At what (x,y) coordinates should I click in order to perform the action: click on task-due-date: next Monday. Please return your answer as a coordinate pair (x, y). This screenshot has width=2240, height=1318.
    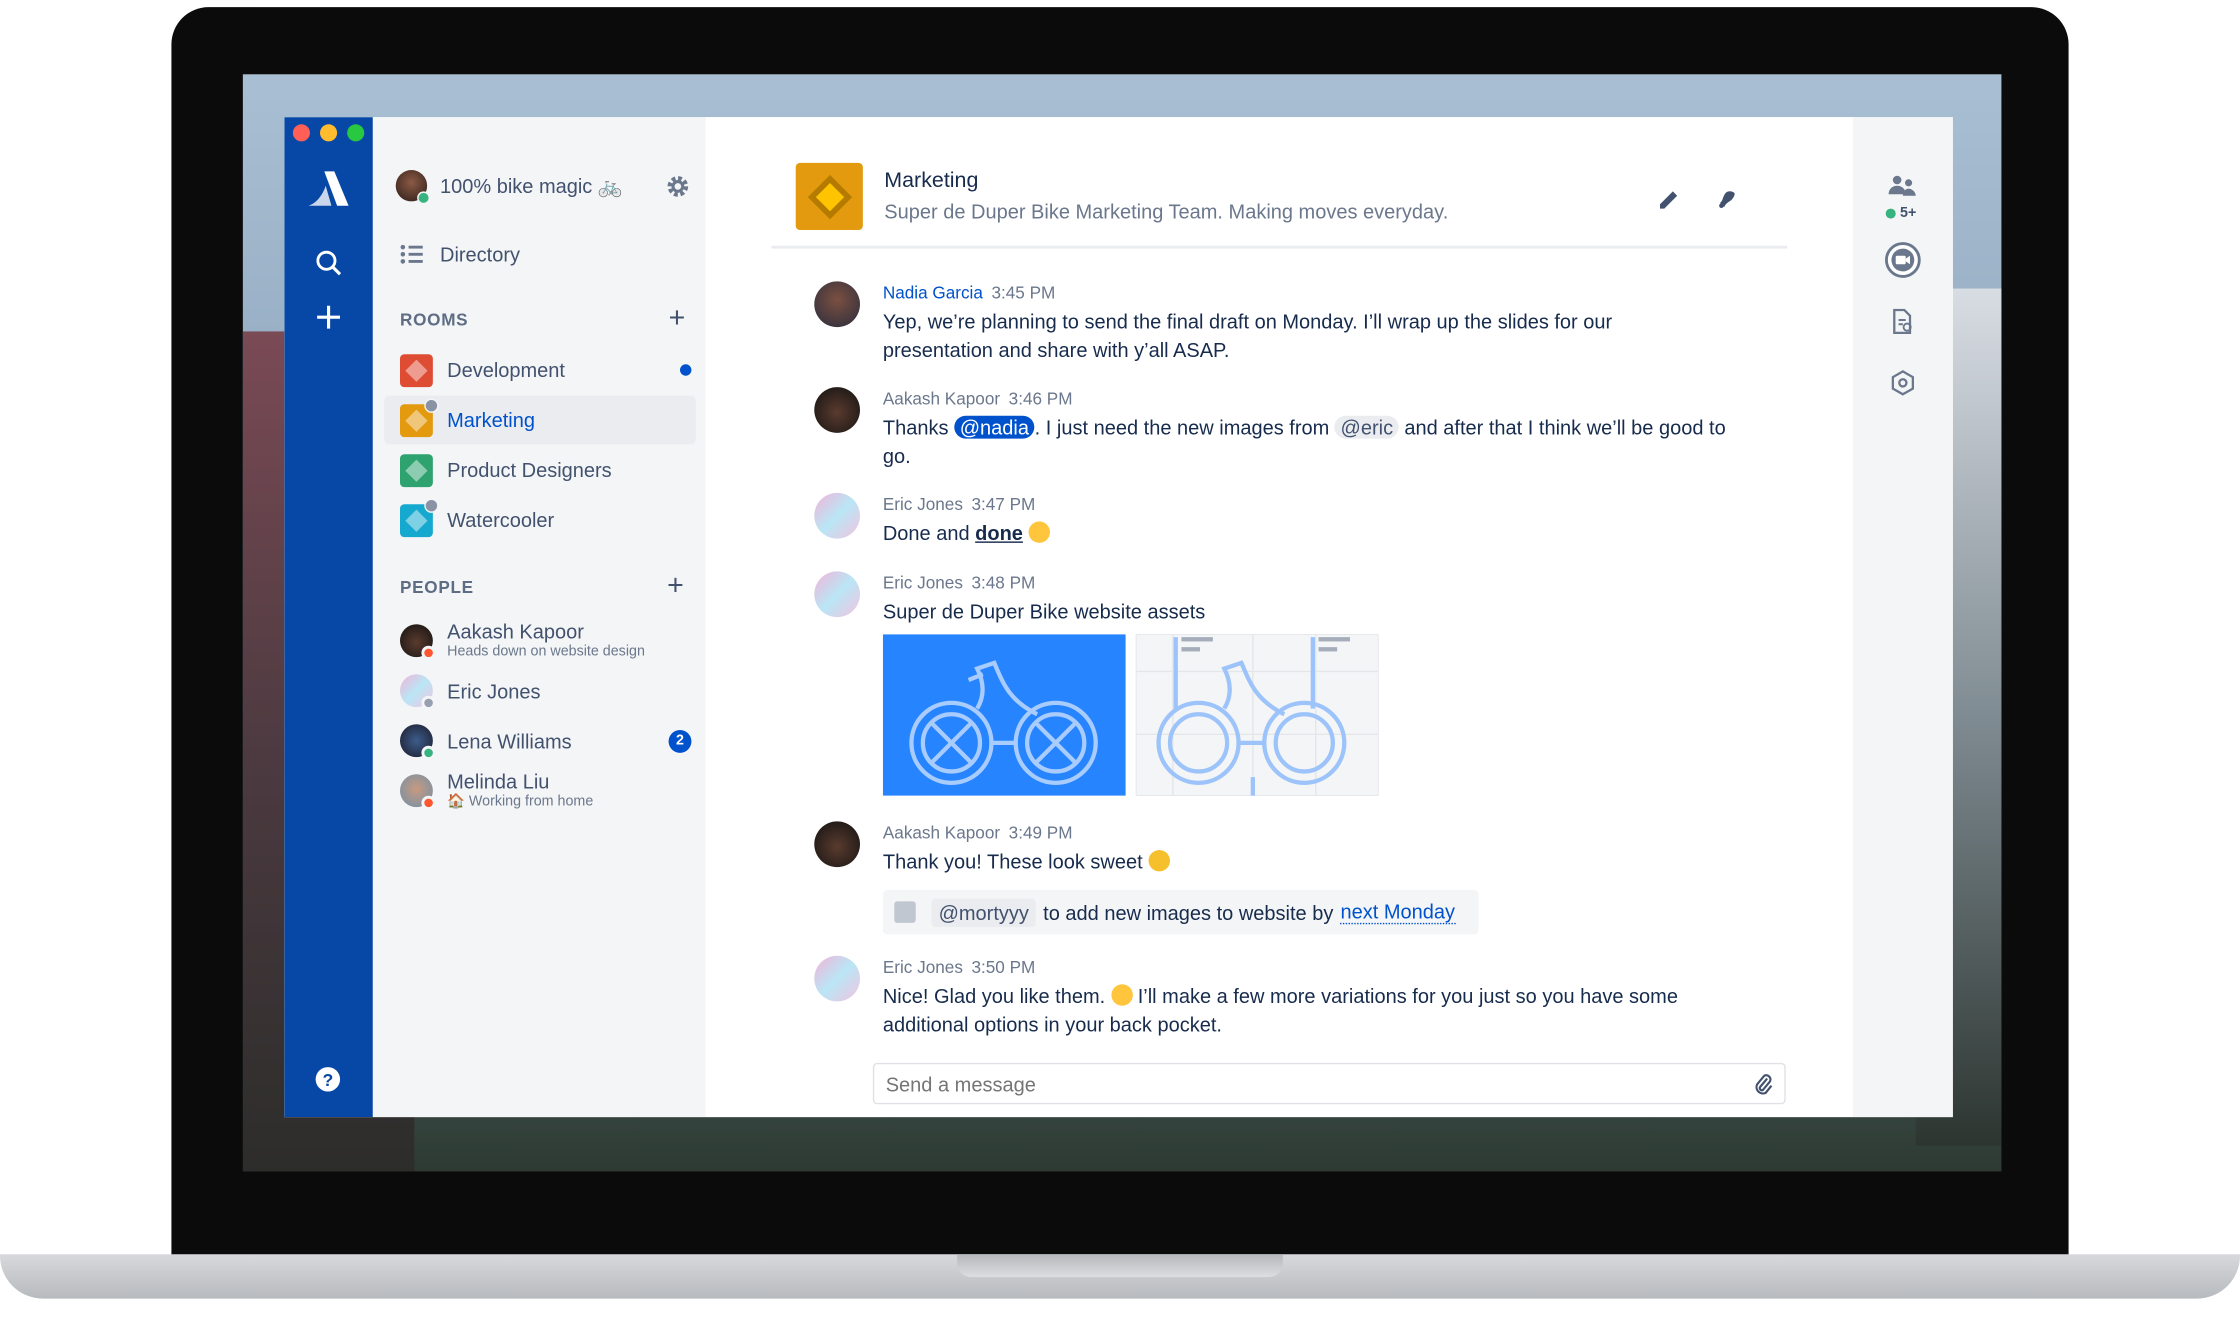
    Looking at the image, I should click on (1398, 912).